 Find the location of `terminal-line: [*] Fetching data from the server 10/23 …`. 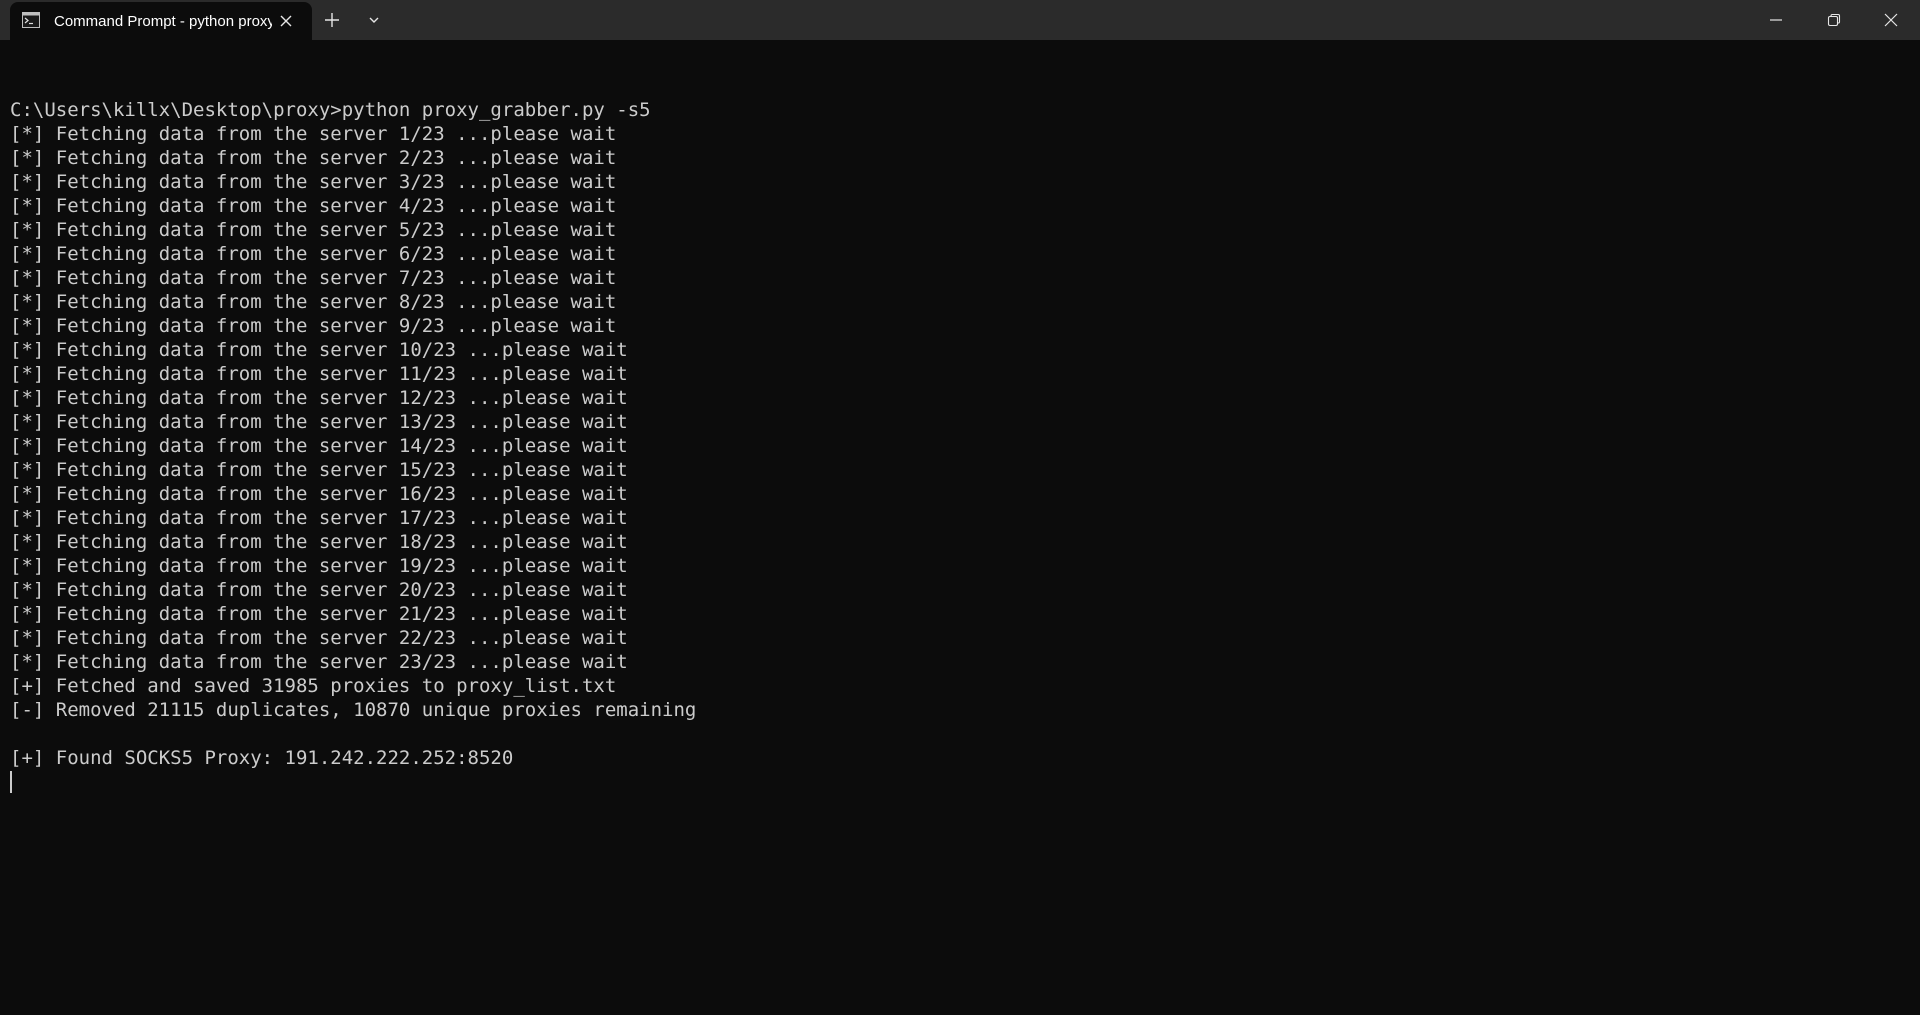

terminal-line: [*] Fetching data from the server 10/23 … is located at coordinates (319, 350).